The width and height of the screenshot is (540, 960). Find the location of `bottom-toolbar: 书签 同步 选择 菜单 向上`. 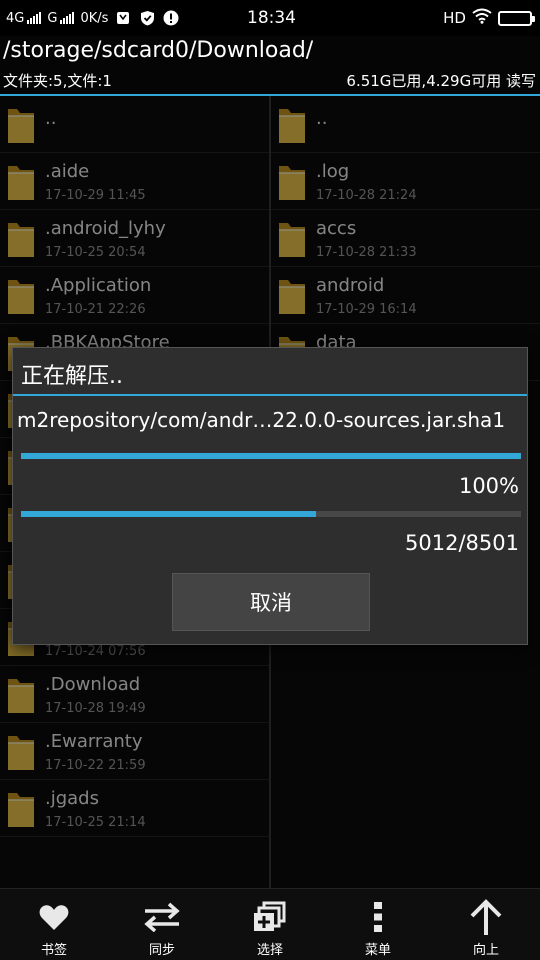

bottom-toolbar: 书签 同步 选择 菜单 向上 is located at coordinates (270, 924).